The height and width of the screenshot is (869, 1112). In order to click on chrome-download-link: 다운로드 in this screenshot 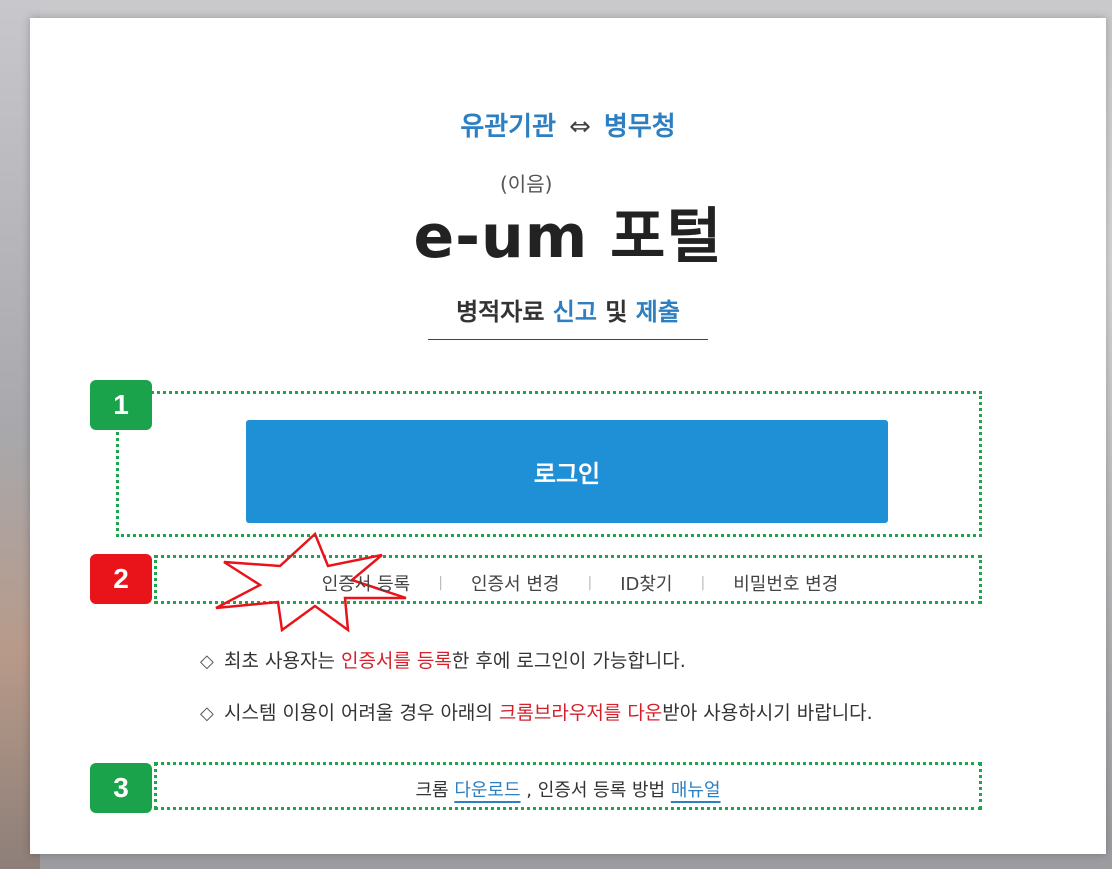, I will do `click(487, 790)`.